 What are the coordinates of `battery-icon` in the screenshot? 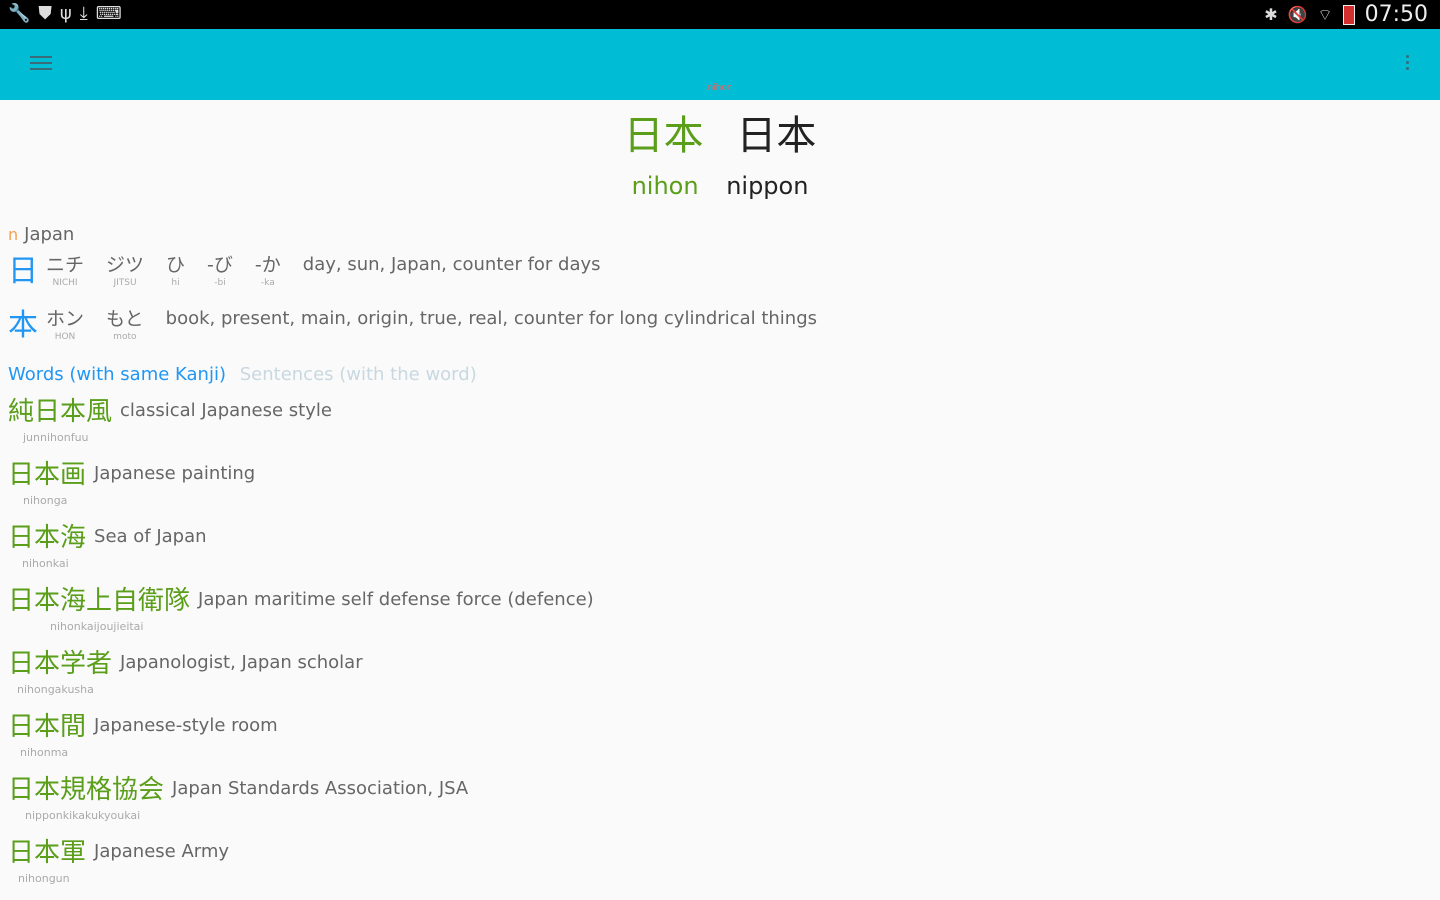 It's located at (1348, 14).